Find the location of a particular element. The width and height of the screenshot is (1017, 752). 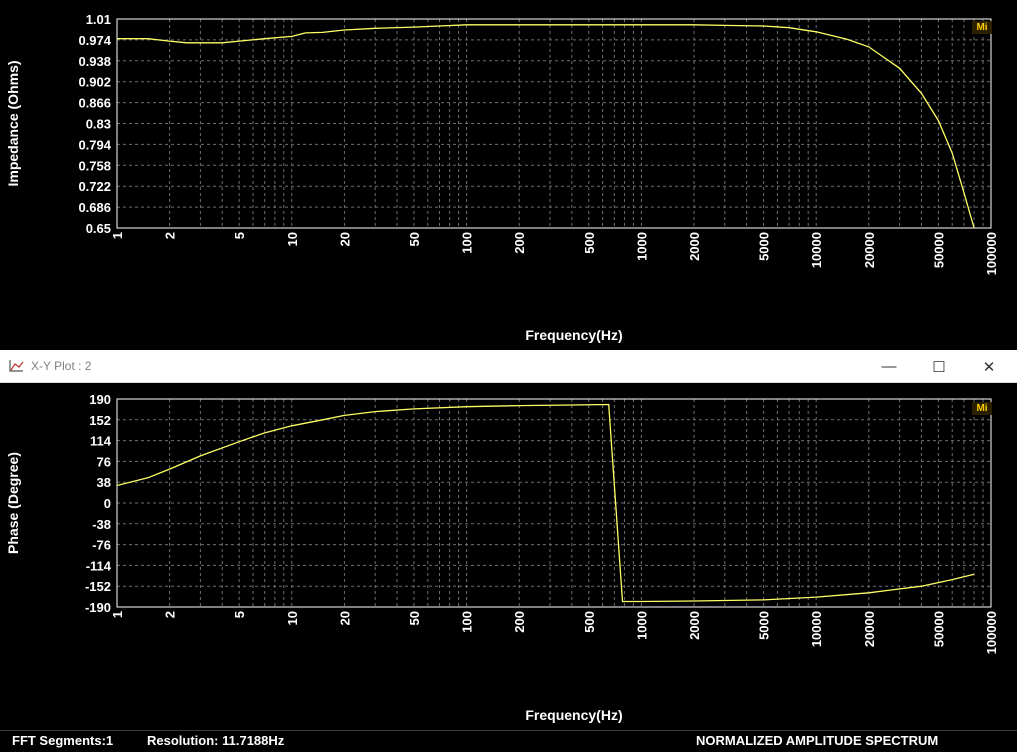

window-title: X-Y Plot : 2 is located at coordinates (61, 366).